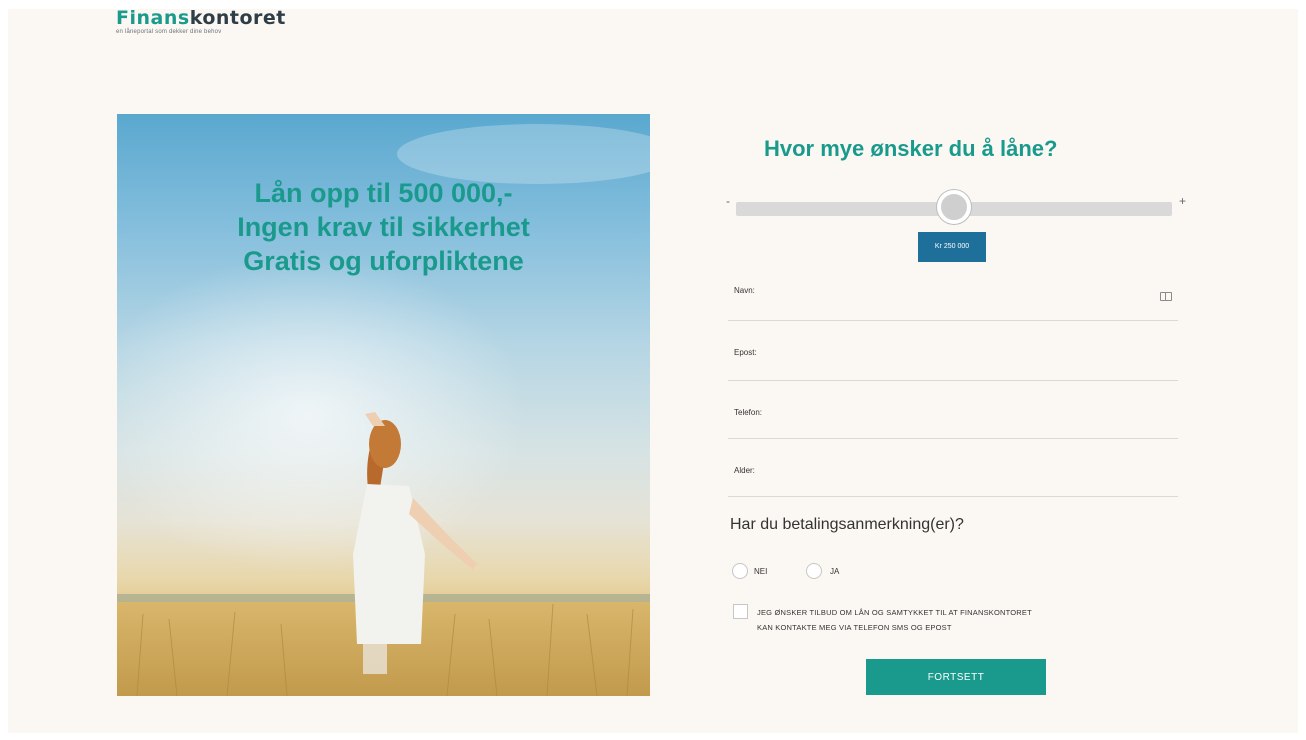 Image resolution: width=1306 pixels, height=740 pixels. I want to click on logo-part-kontoret: kontoret, so click(237, 18).